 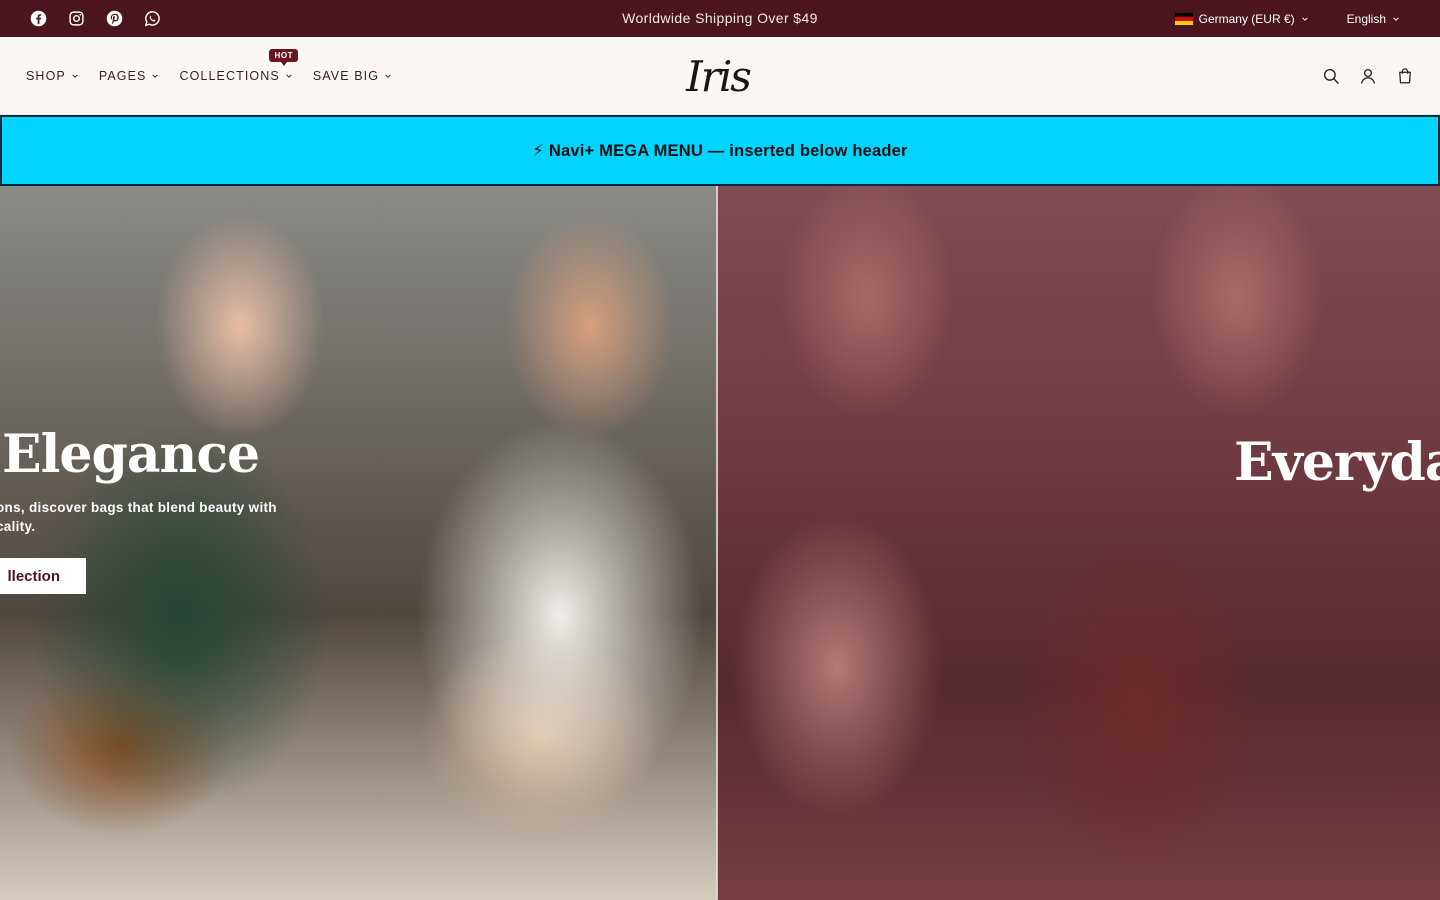 What do you see at coordinates (229, 76) in the screenshot?
I see `nav-item-label: COLLECTIONS` at bounding box center [229, 76].